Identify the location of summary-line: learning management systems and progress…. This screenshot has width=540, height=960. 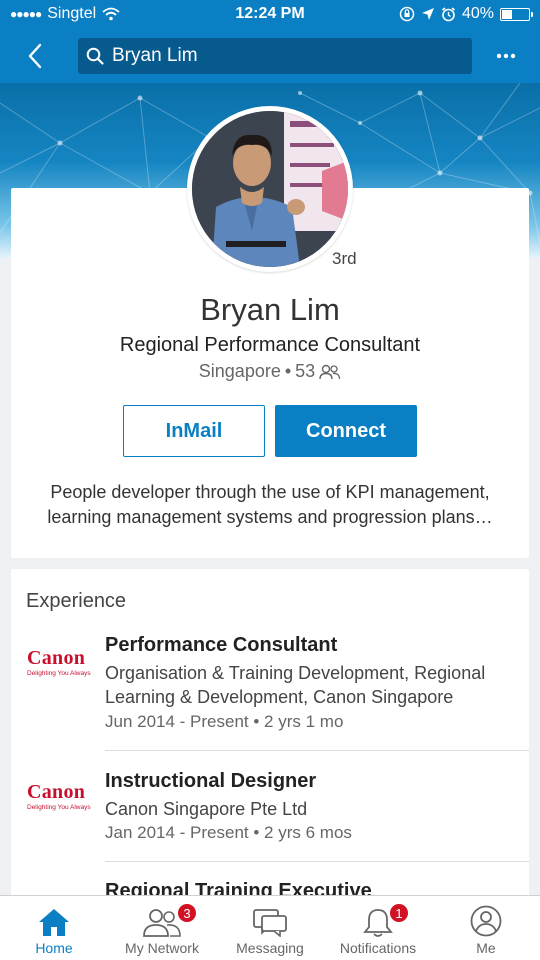
(270, 517).